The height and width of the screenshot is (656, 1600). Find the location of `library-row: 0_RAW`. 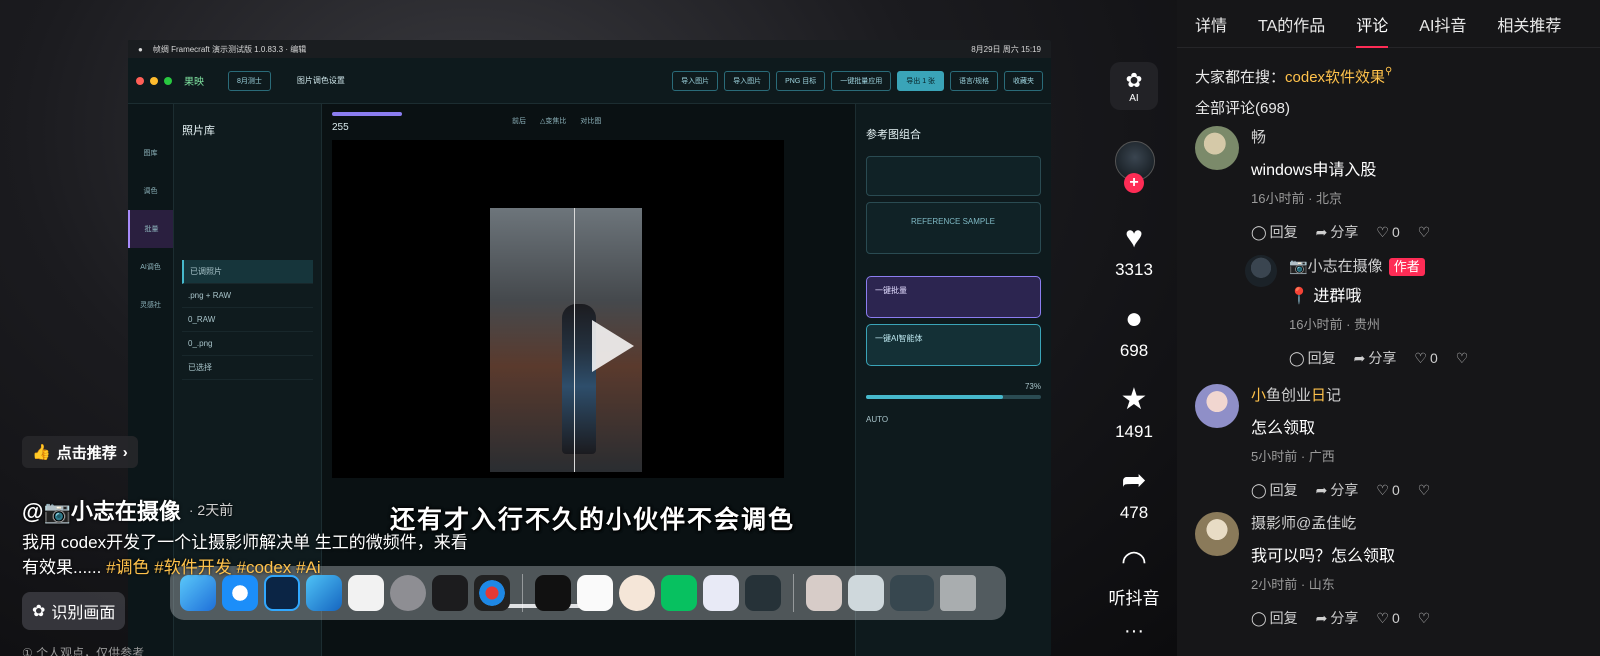

library-row: 0_RAW is located at coordinates (247, 320).